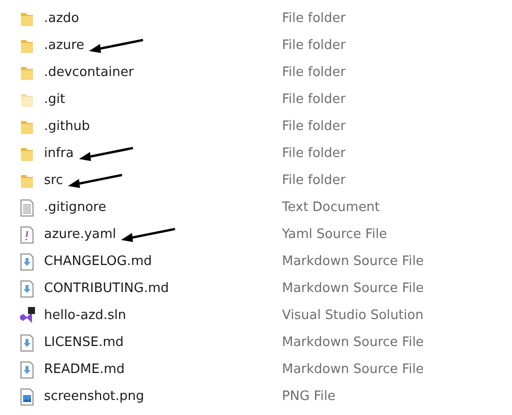 The width and height of the screenshot is (512, 415). I want to click on file-name: .devcontainer, so click(89, 72).